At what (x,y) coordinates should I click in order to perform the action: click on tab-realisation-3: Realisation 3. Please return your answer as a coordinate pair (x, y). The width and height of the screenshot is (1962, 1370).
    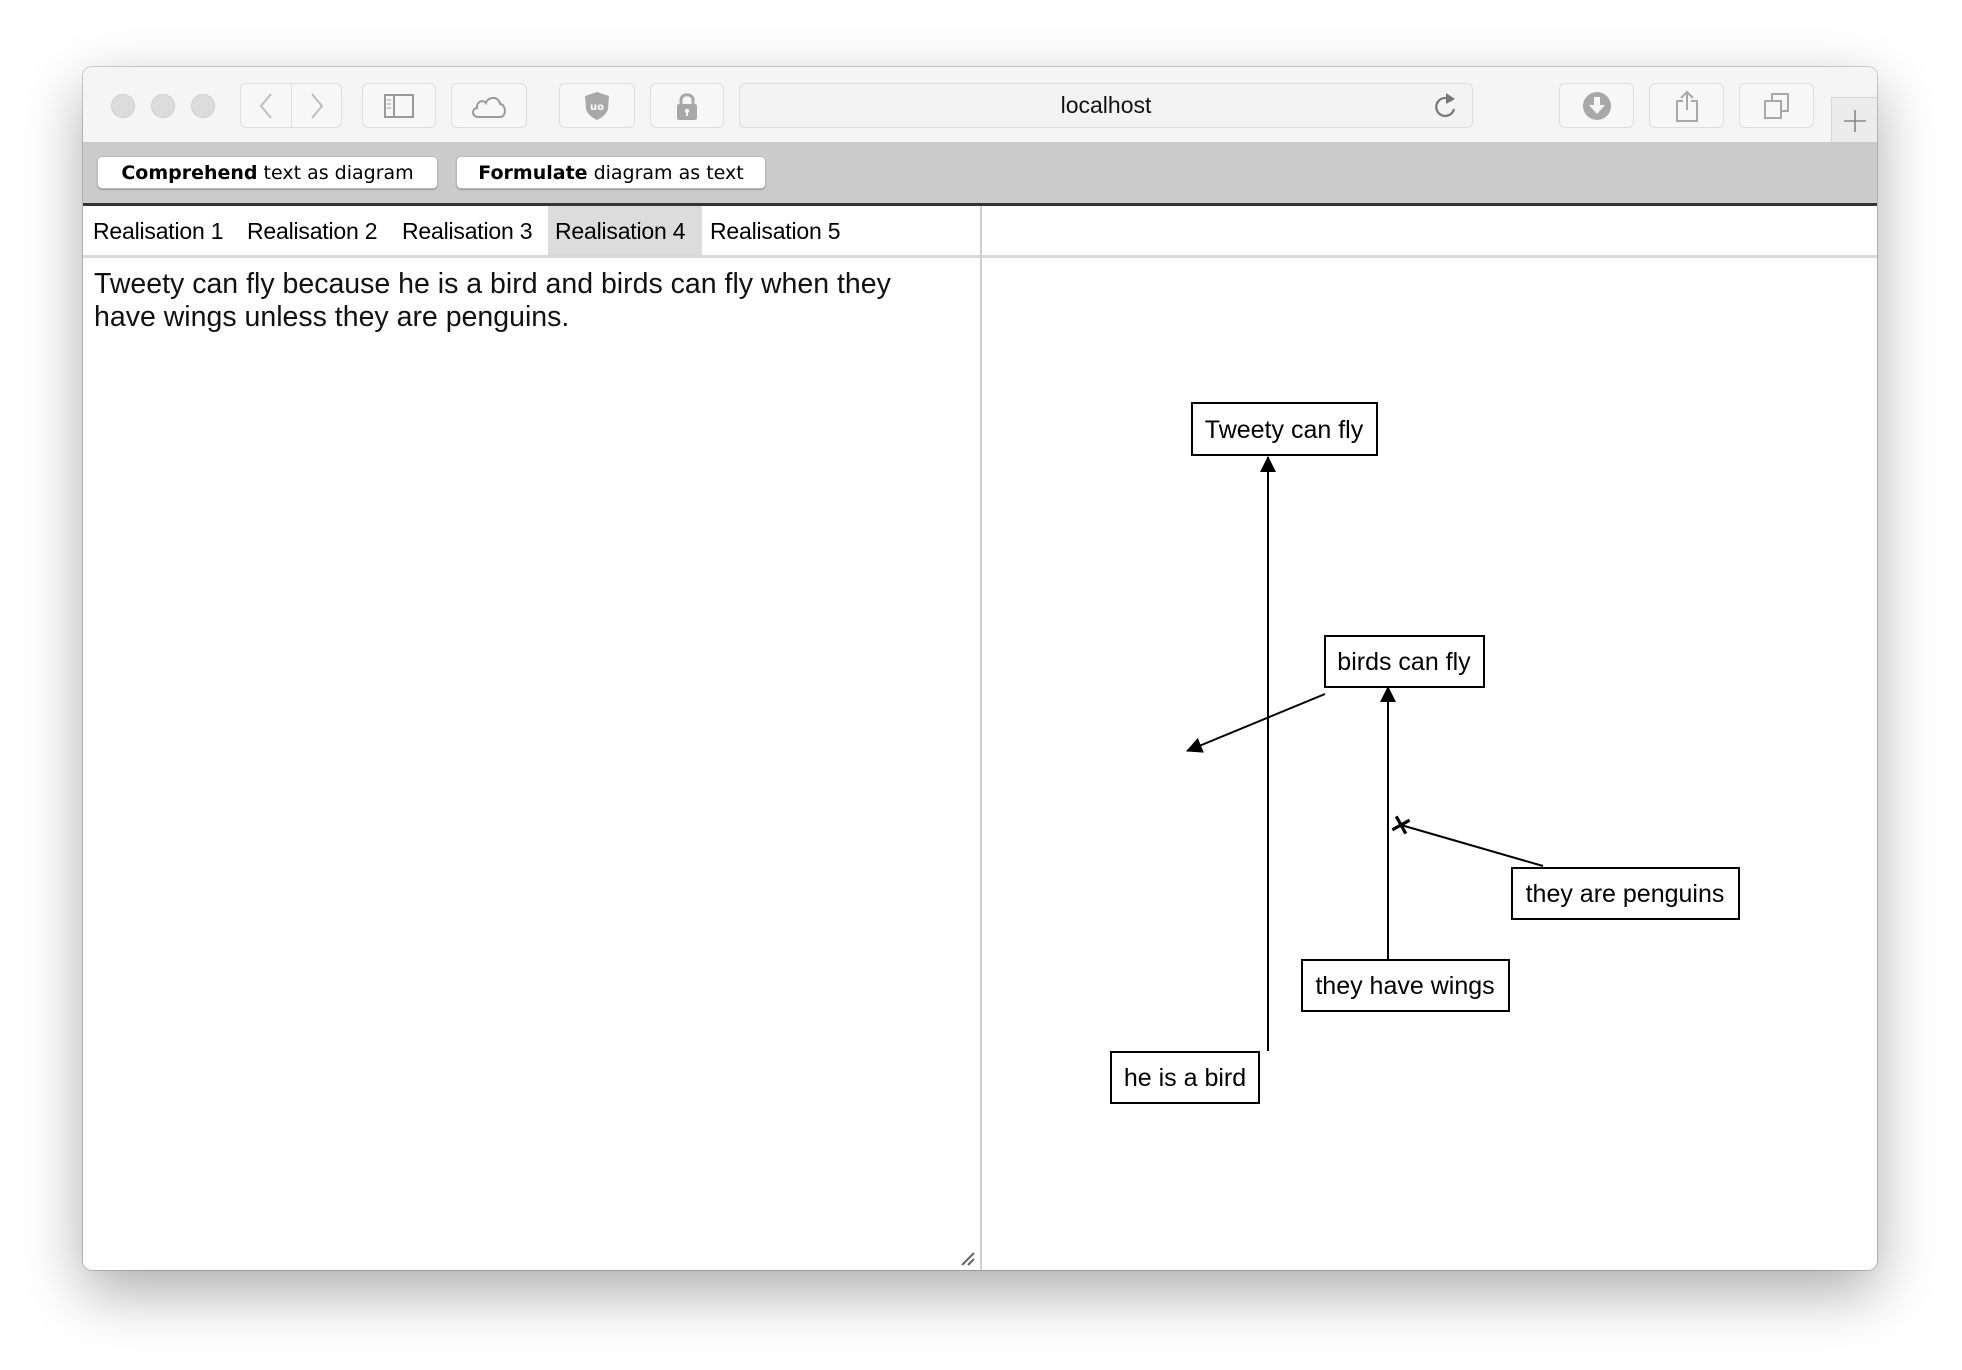
    Looking at the image, I should click on (467, 230).